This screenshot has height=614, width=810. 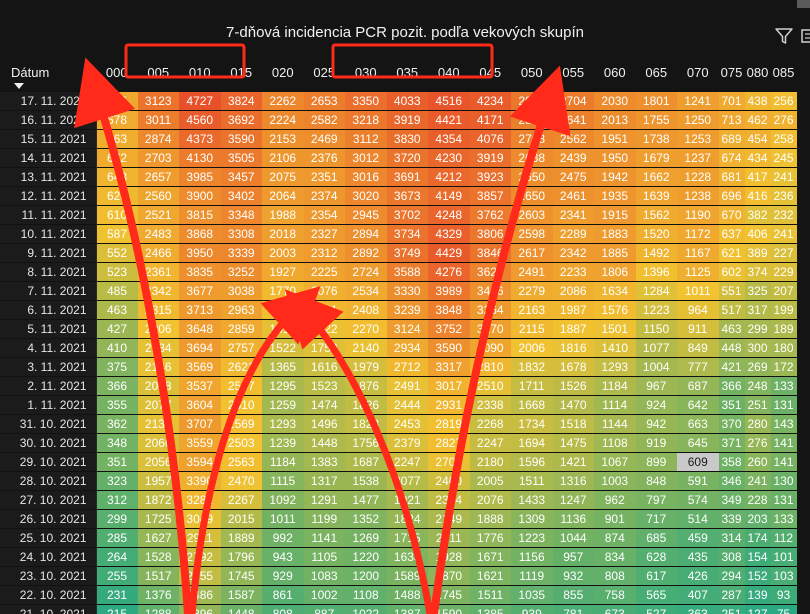 What do you see at coordinates (200, 576) in the screenshot?
I see `heatmap-cell-010: 2755` at bounding box center [200, 576].